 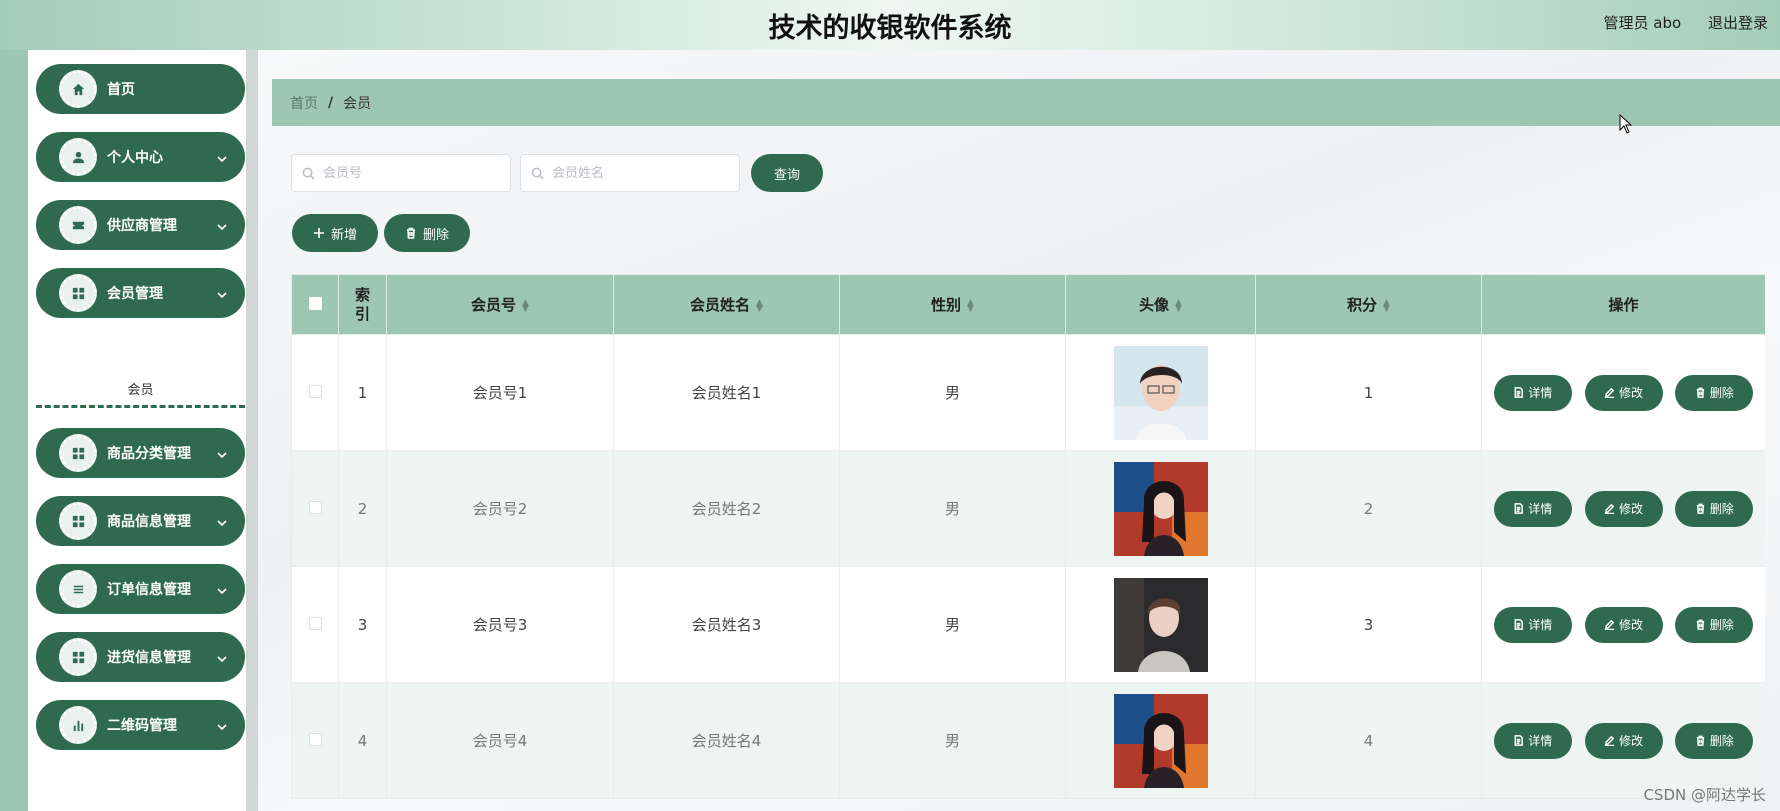 What do you see at coordinates (726, 304) in the screenshot?
I see `member-name-header: 会员姓名 ▲ ▼` at bounding box center [726, 304].